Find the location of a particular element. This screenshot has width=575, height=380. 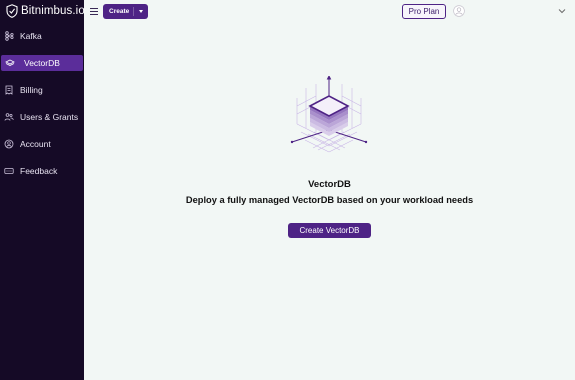

sidebar-item-users-grants: Users & Grants is located at coordinates (42, 117).